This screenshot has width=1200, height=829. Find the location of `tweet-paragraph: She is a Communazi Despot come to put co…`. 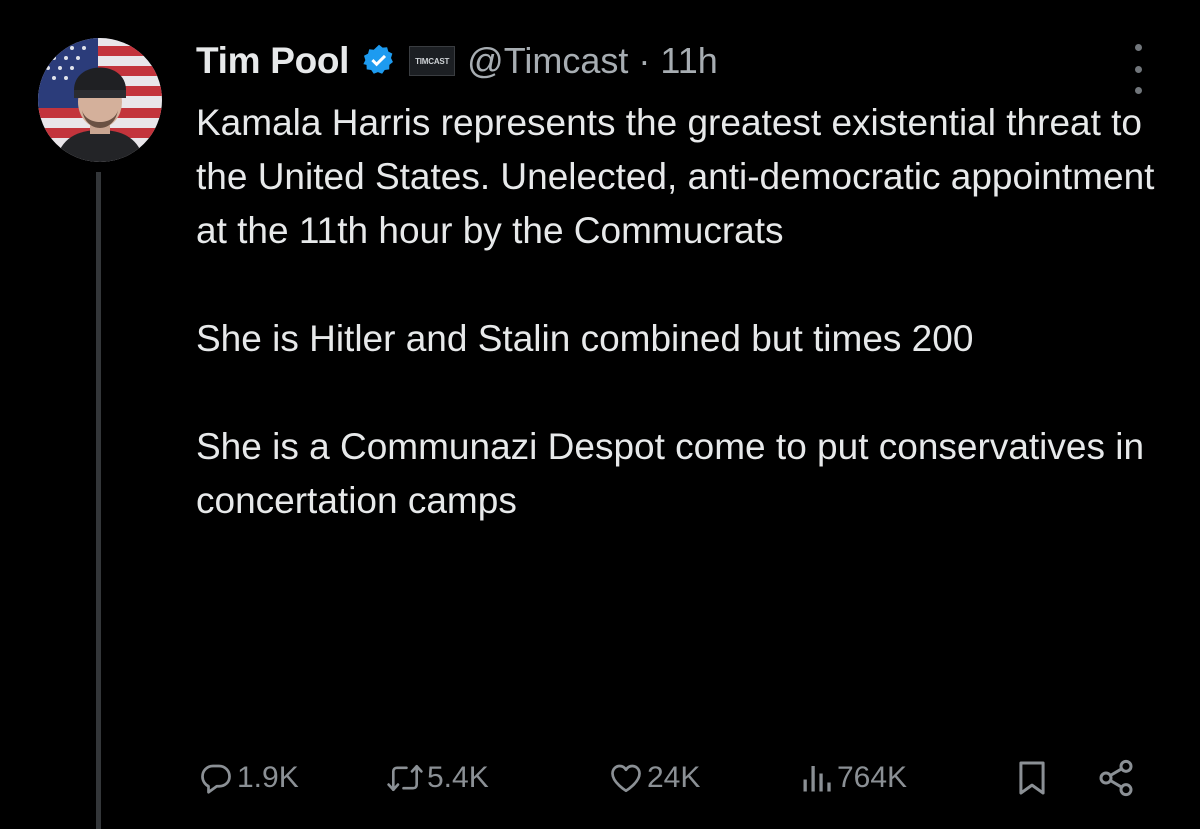

tweet-paragraph: She is a Communazi Despot come to put co… is located at coordinates (670, 473).